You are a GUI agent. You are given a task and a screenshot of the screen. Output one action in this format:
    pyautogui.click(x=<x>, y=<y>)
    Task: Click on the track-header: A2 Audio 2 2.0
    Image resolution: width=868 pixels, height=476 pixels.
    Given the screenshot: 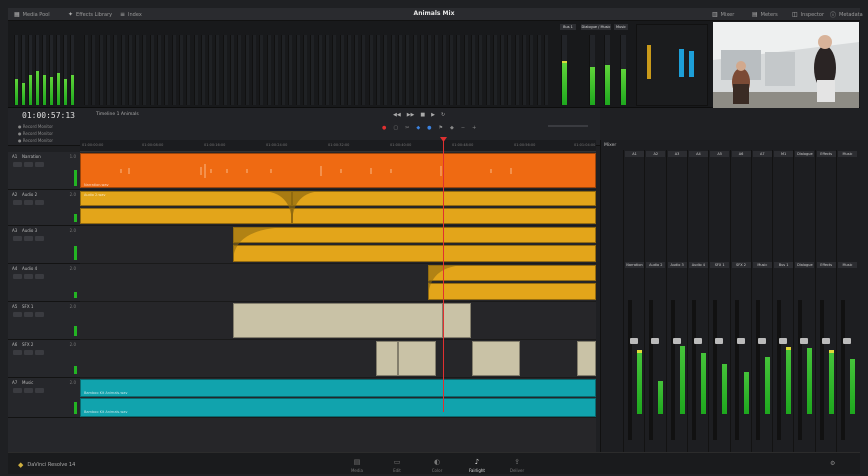 What is the action you would take?
    pyautogui.click(x=44, y=208)
    